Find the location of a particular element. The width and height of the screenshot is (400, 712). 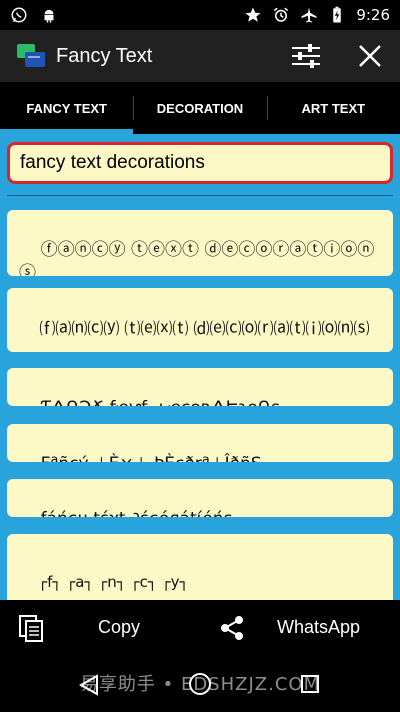

alarm-icon is located at coordinates (281, 15).